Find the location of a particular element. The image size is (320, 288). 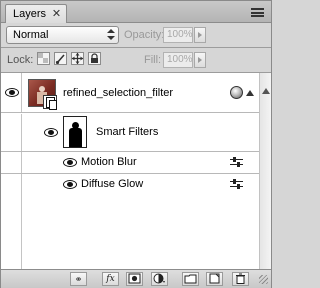

new-layer-icon is located at coordinates (214, 278).